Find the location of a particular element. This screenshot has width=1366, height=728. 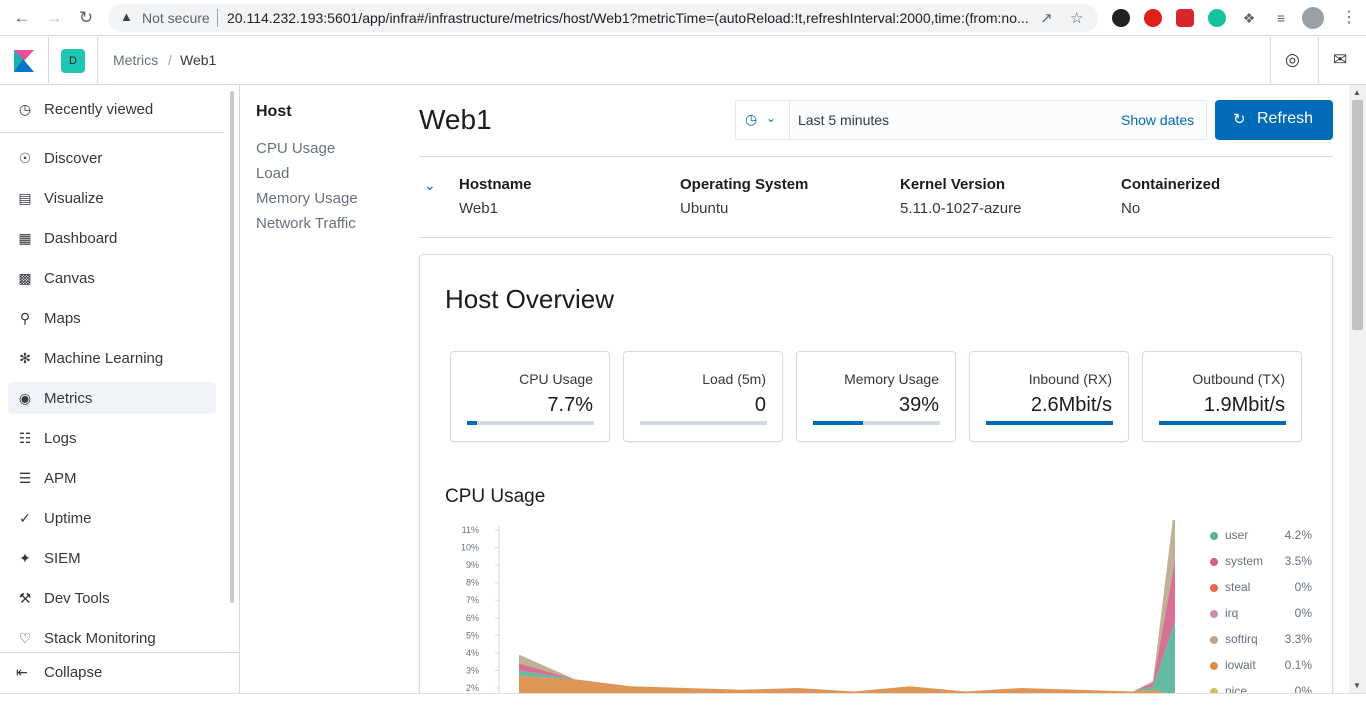

y-tick-label: 2% is located at coordinates (472, 688).